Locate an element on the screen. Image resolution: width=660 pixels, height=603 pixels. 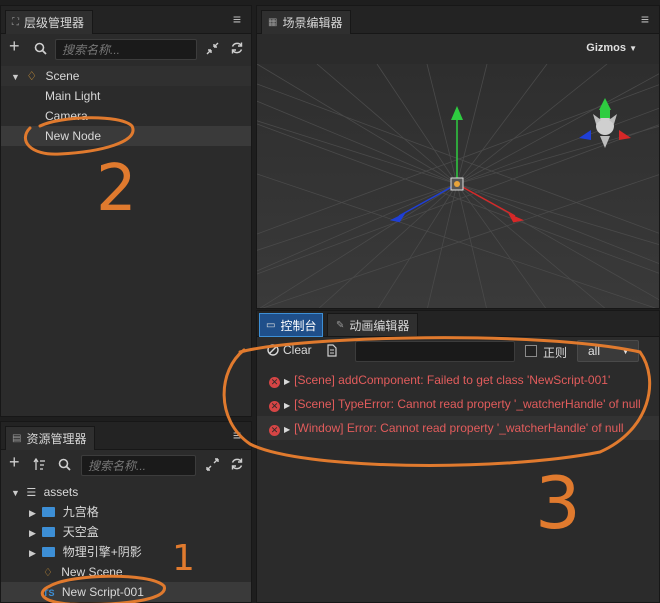
asset-item-root: ▼ ☰ assets is located at coordinates (126, 492).